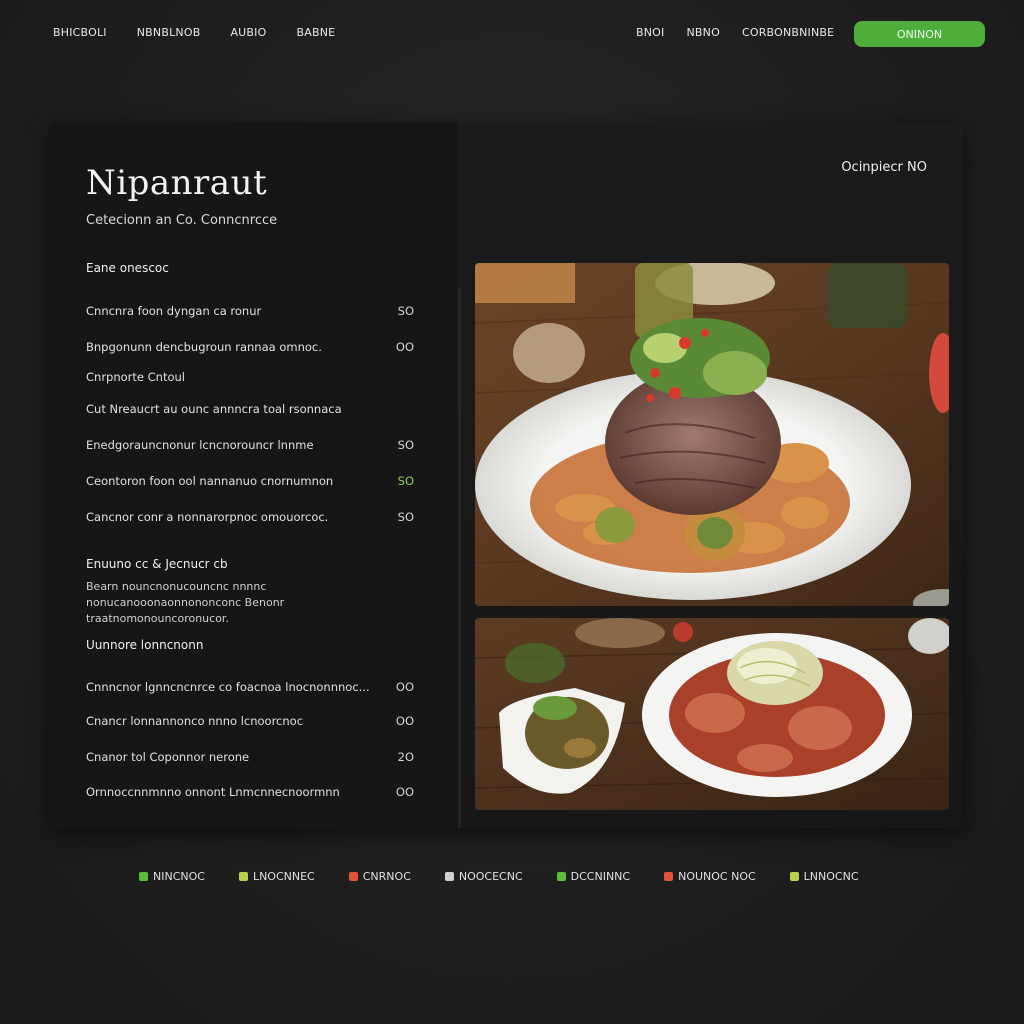 The height and width of the screenshot is (1024, 1024). I want to click on menu-item-name: Cnancr lonnannonco nnno lcnoorcnoc, so click(195, 721).